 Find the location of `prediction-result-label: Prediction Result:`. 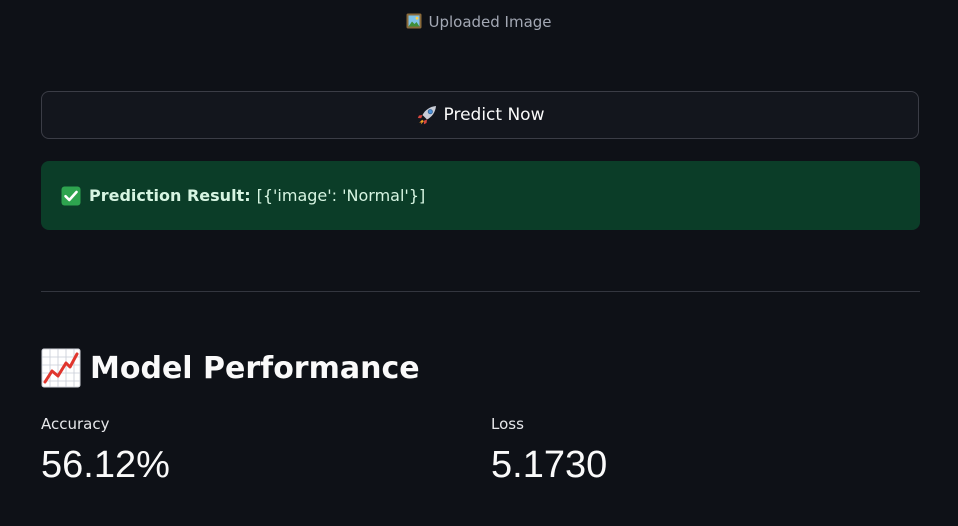

prediction-result-label: Prediction Result: is located at coordinates (170, 195).